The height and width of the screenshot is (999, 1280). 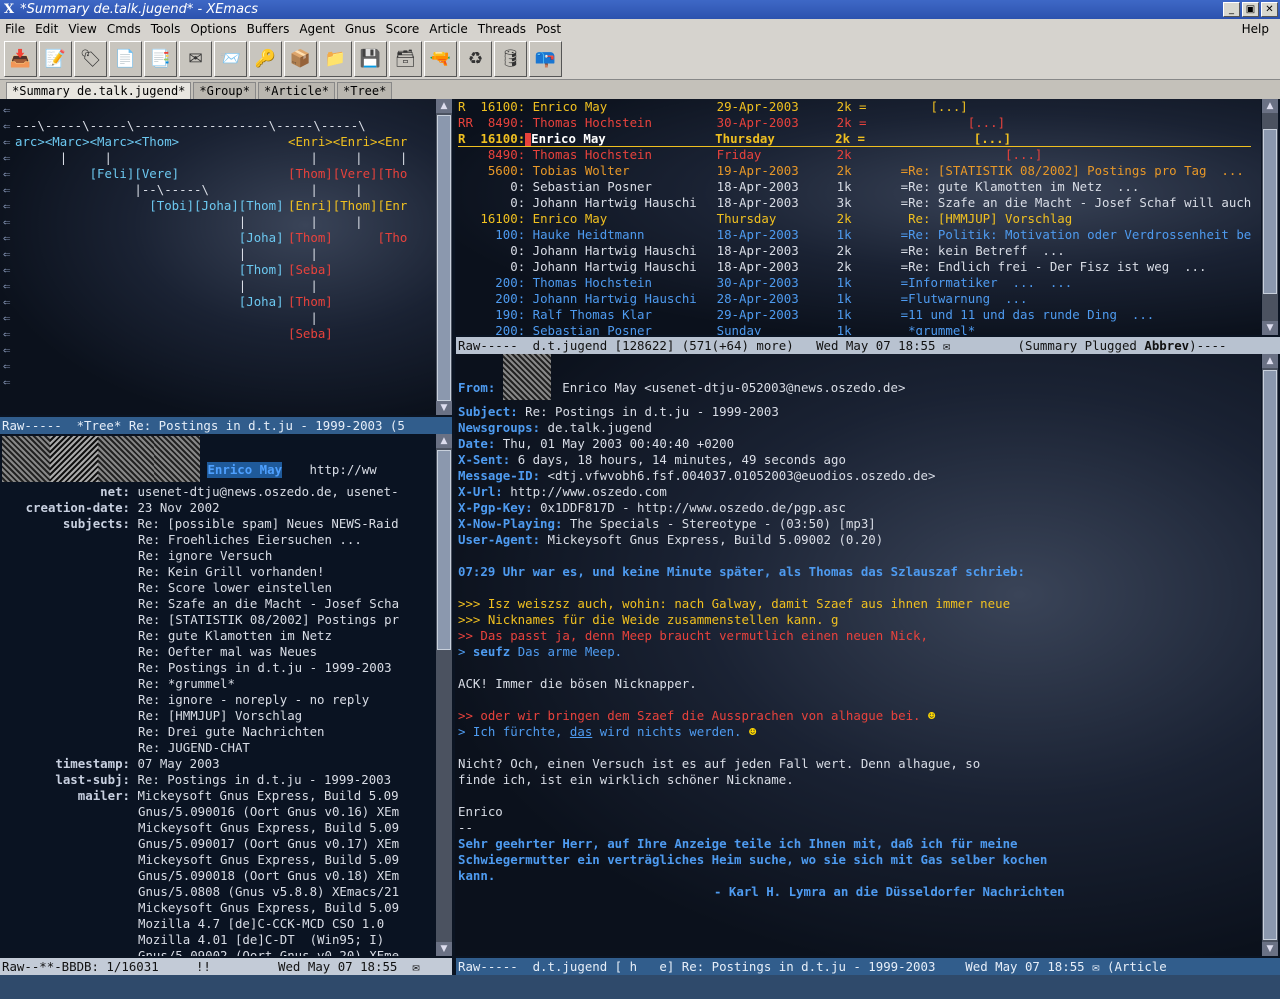 What do you see at coordinates (510, 58) in the screenshot?
I see `barrel-icon: 🛢` at bounding box center [510, 58].